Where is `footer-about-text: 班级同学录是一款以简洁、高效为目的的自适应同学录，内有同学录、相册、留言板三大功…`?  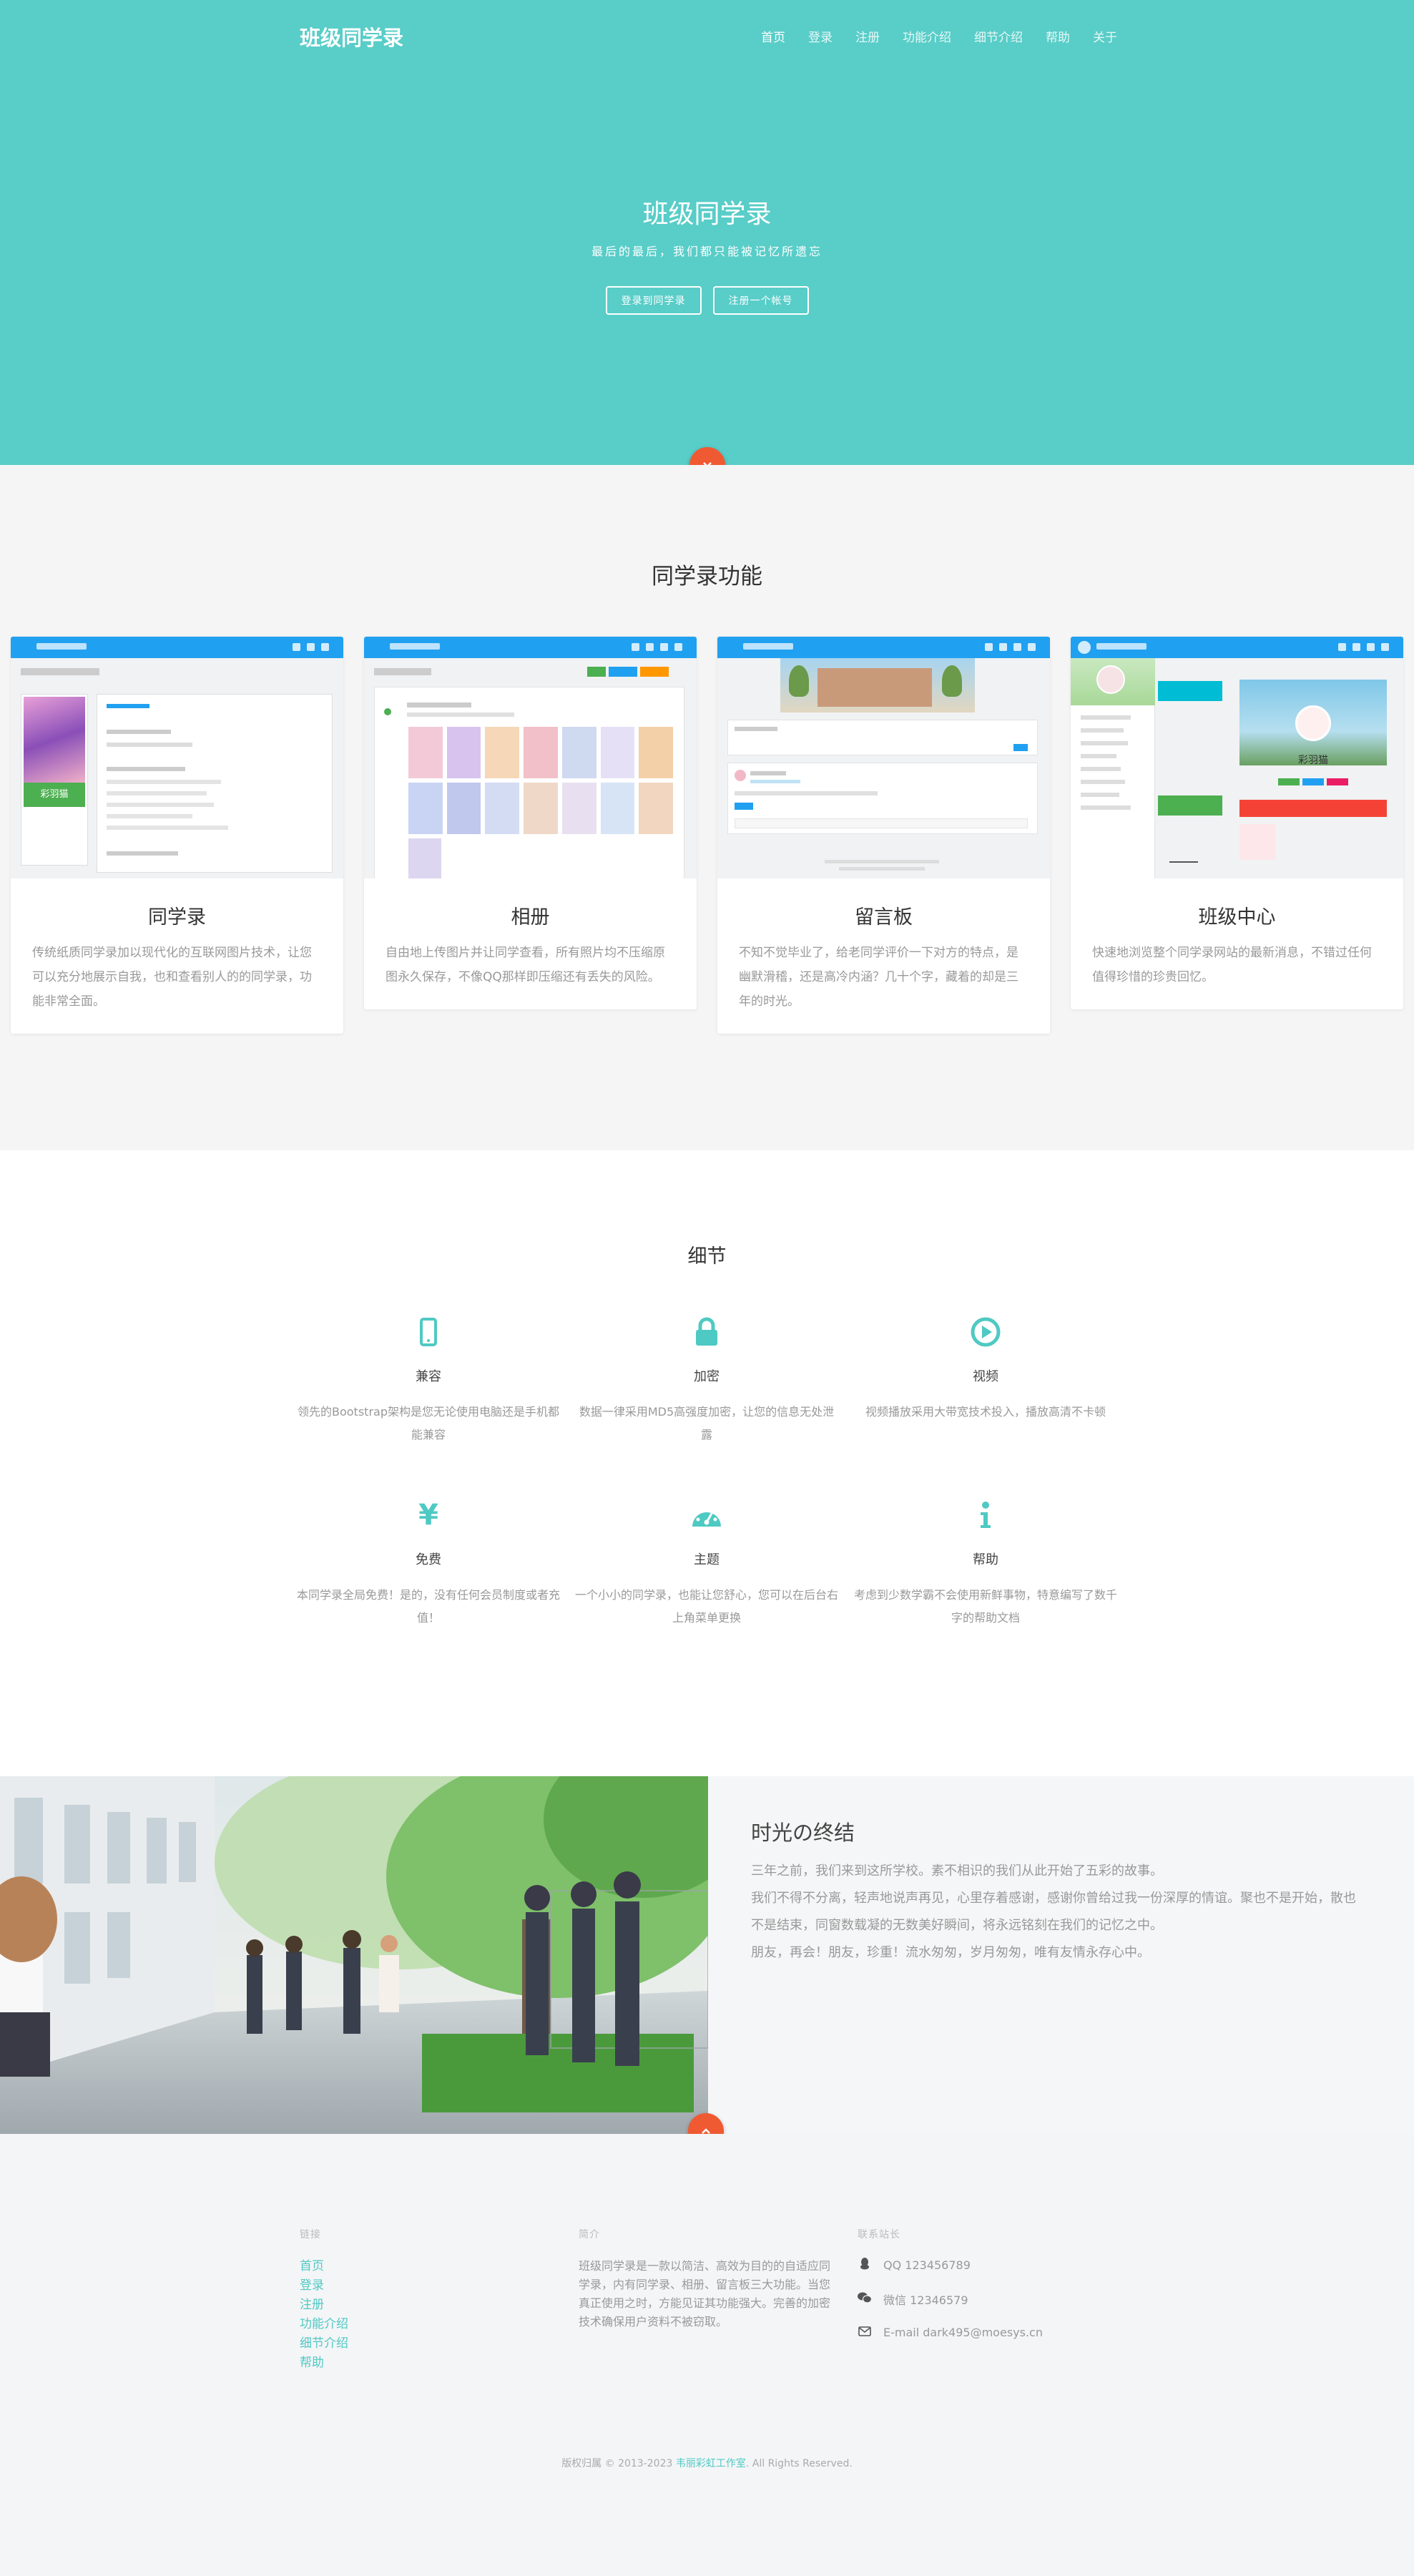
footer-about-text: 班级同学录是一款以简洁、高效为目的的自适应同学录，内有同学录、相册、留言板三大功… is located at coordinates (705, 2293).